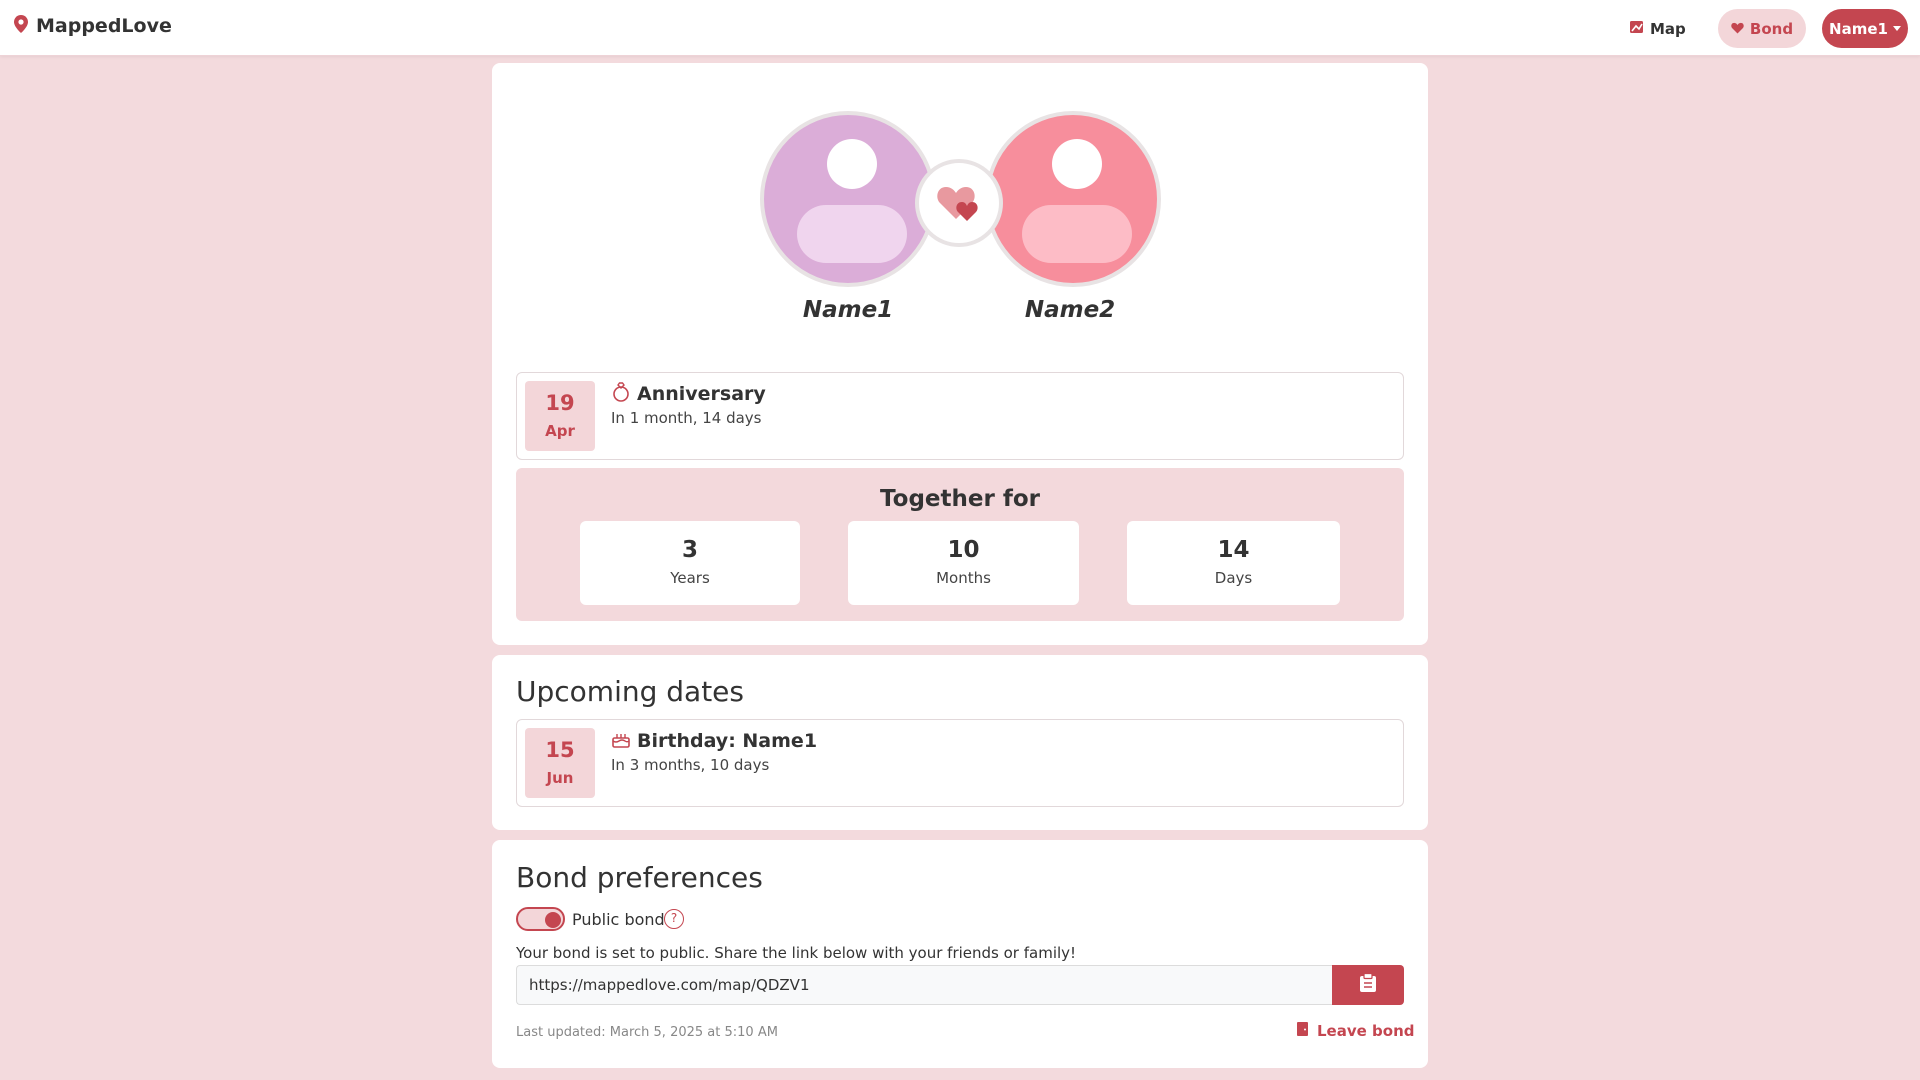  I want to click on public-bond-label: Public bond, so click(618, 919).